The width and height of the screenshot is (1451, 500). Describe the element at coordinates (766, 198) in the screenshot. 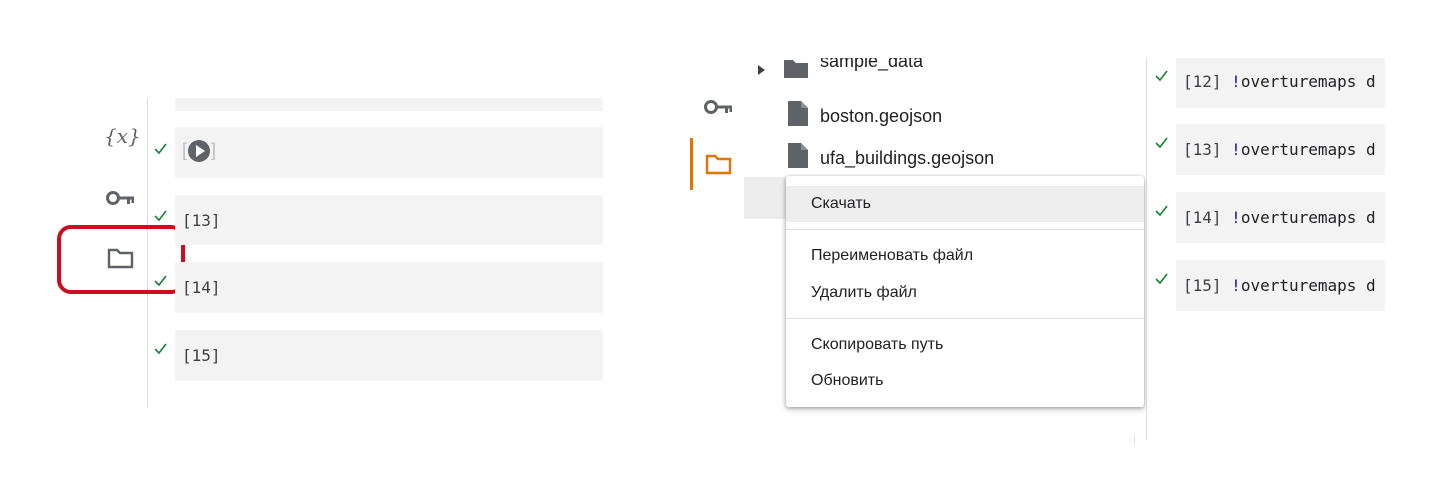

I see `selected-row-background` at that location.